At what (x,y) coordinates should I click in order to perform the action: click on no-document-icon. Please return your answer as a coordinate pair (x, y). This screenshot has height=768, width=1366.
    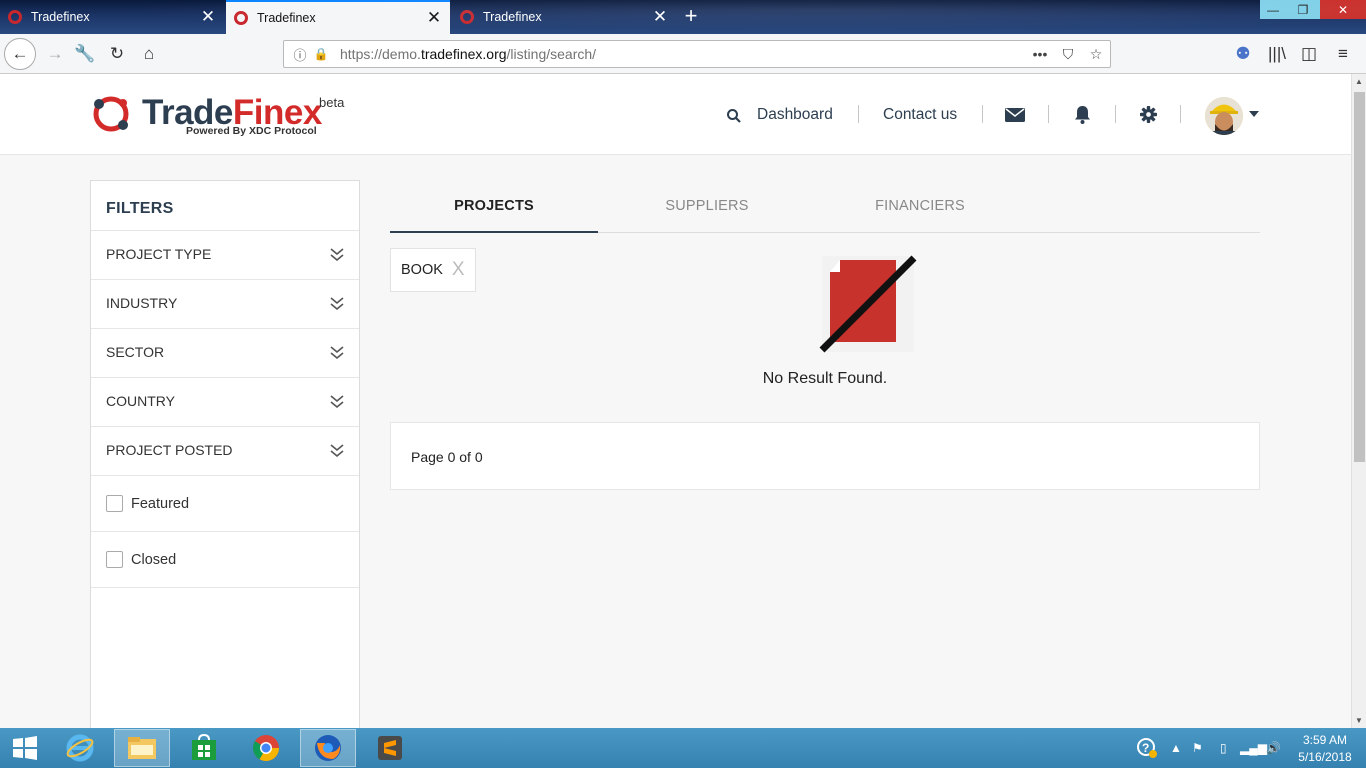
    Looking at the image, I should click on (868, 304).